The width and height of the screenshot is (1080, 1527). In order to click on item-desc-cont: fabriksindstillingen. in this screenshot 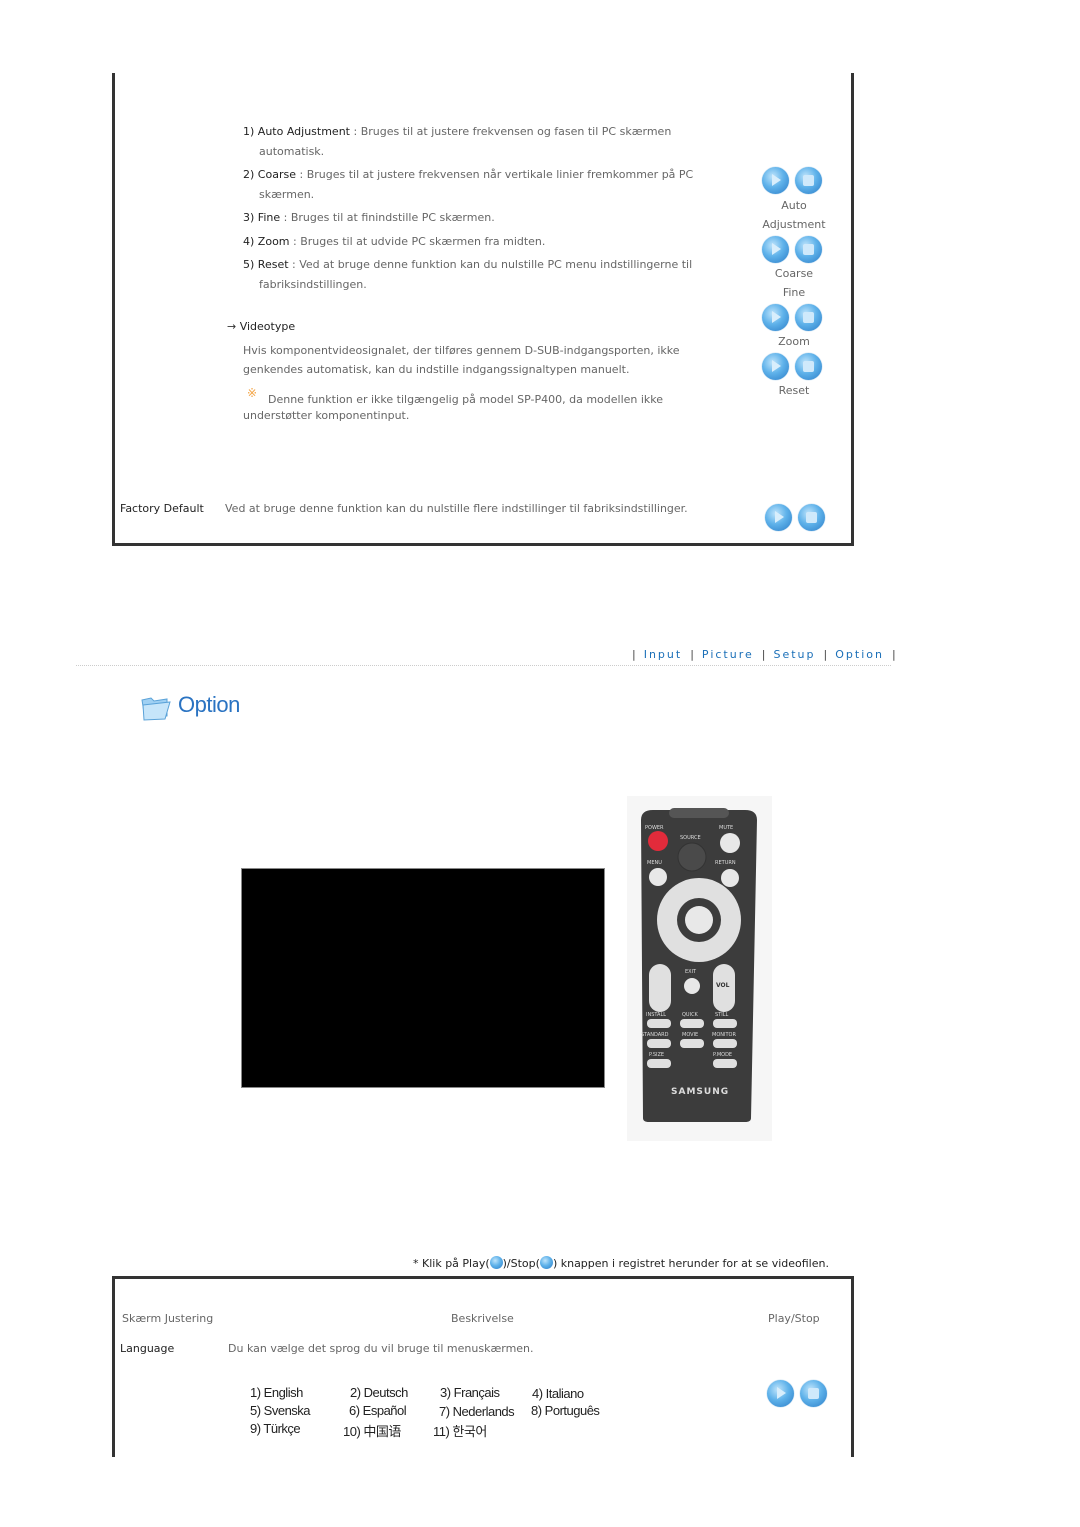, I will do `click(313, 284)`.